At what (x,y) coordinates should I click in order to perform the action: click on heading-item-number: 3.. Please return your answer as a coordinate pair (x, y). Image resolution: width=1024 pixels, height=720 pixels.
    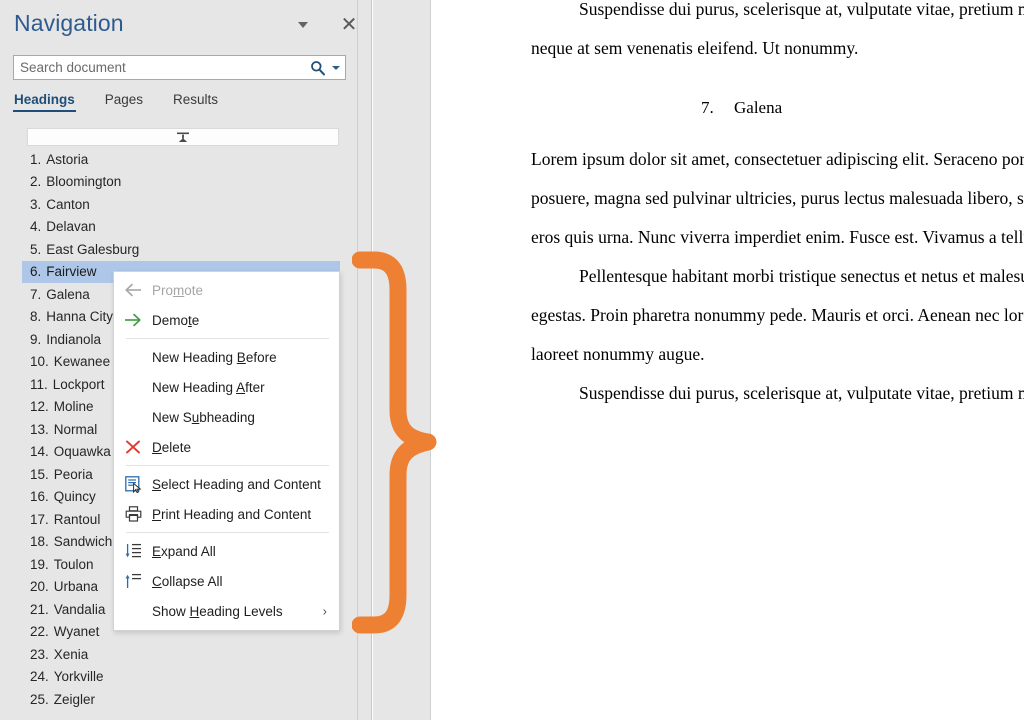
    Looking at the image, I should click on (36, 204).